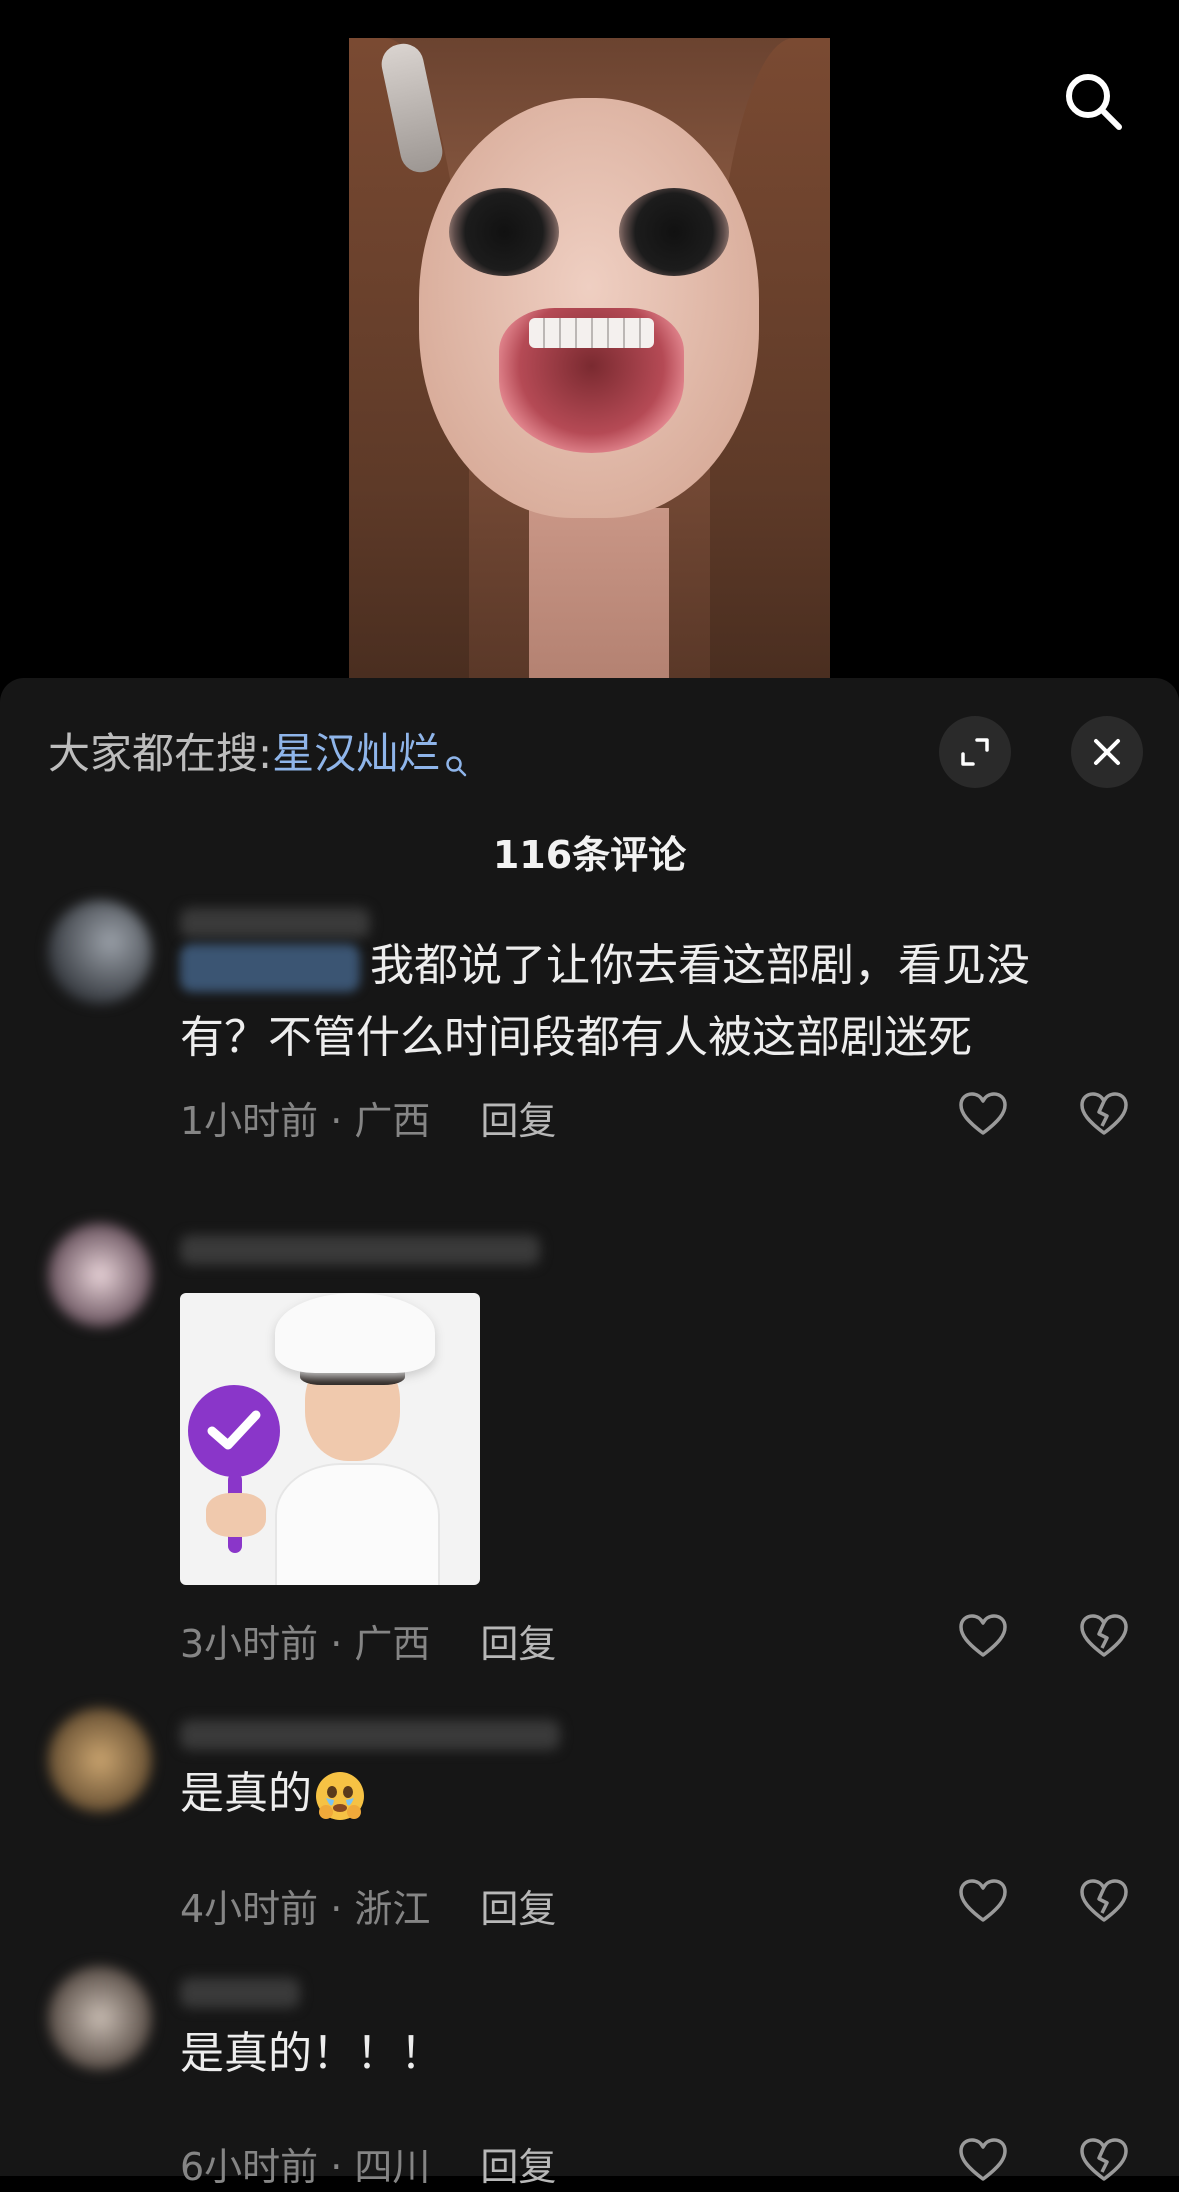 This screenshot has height=2192, width=1179. Describe the element at coordinates (591, 333) in the screenshot. I see `video-teeth` at that location.